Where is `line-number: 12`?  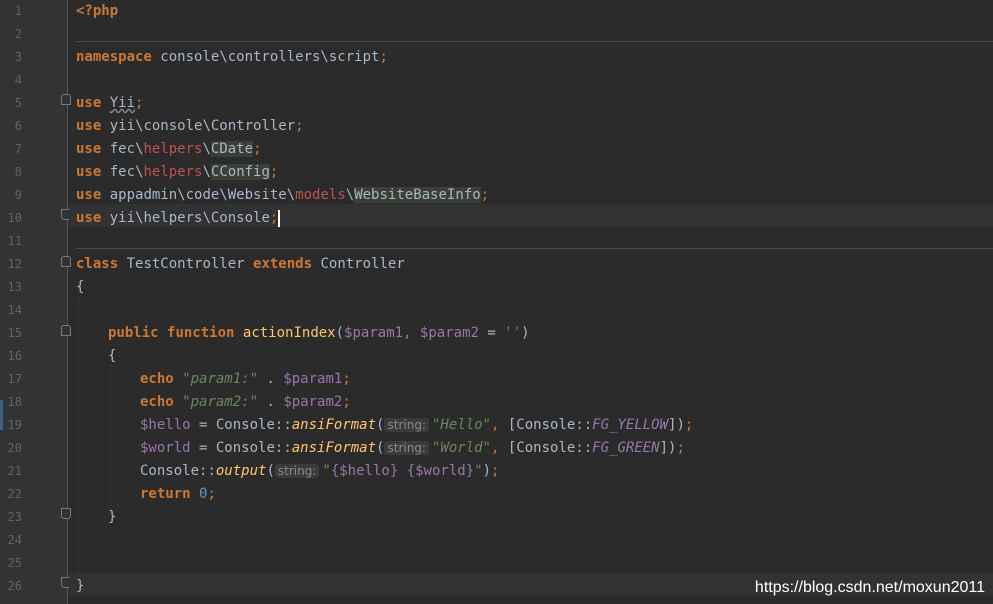 line-number: 12 is located at coordinates (14, 264).